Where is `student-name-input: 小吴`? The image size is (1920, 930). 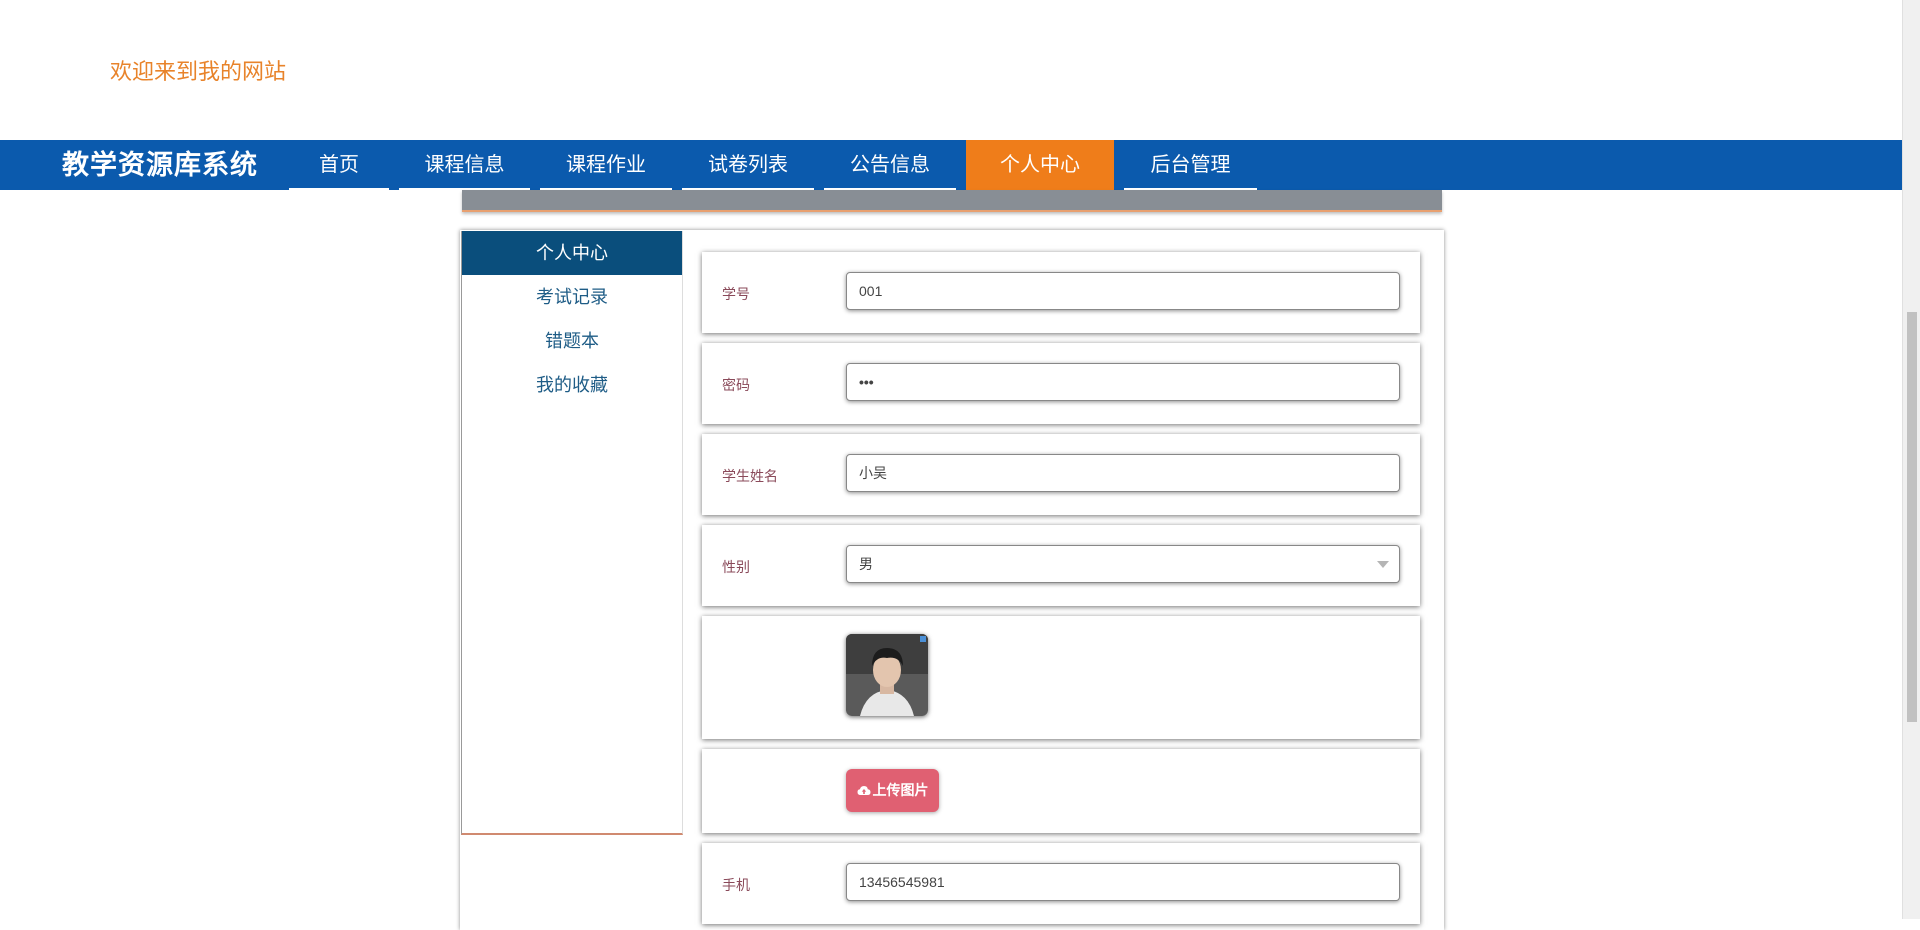 student-name-input: 小吴 is located at coordinates (1123, 473).